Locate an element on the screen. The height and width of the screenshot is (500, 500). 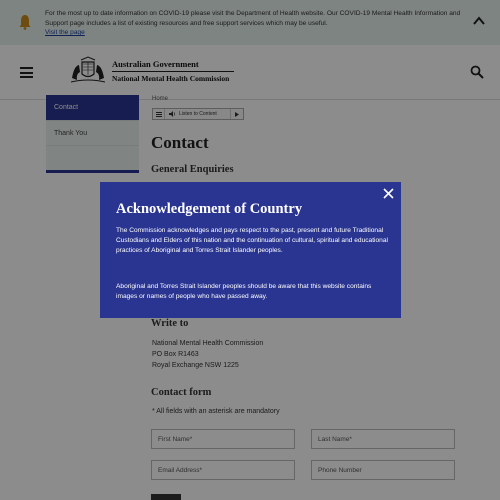
close-icon is located at coordinates (388, 193).